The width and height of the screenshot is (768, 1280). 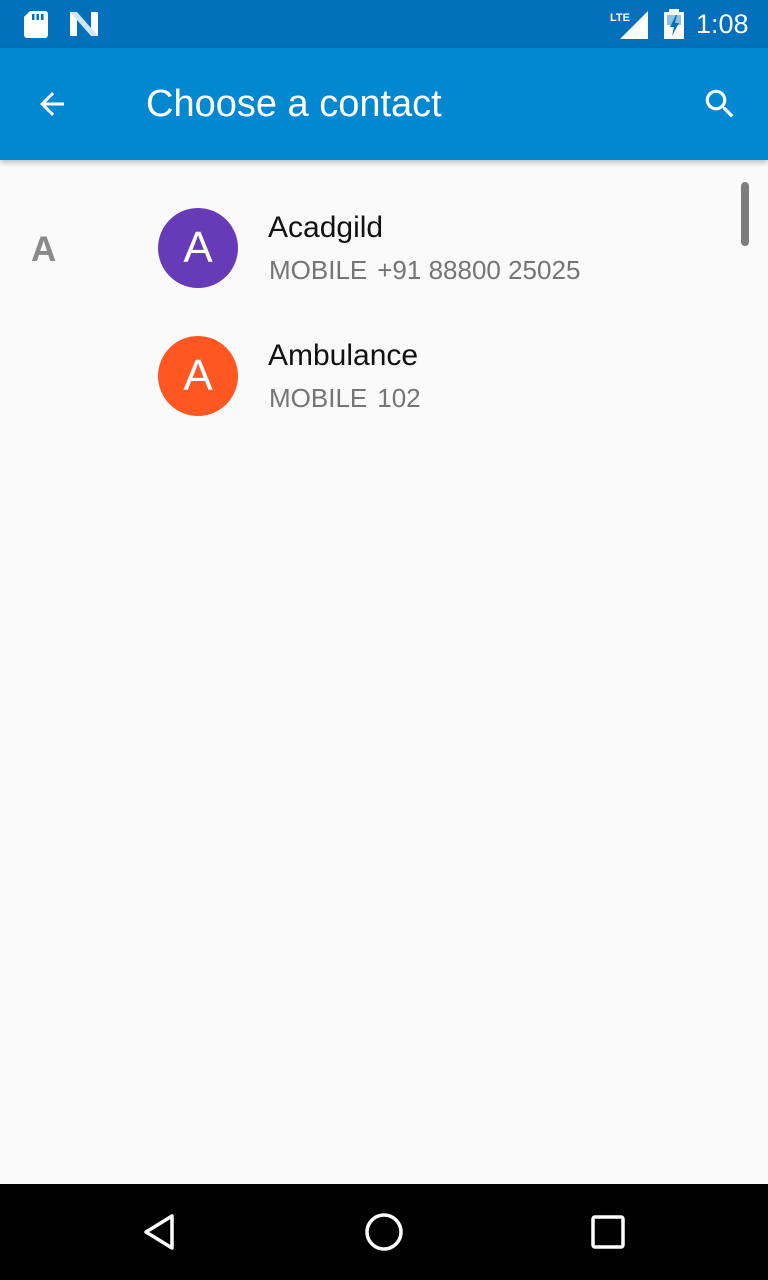 I want to click on arrow-back-icon, so click(x=52, y=104).